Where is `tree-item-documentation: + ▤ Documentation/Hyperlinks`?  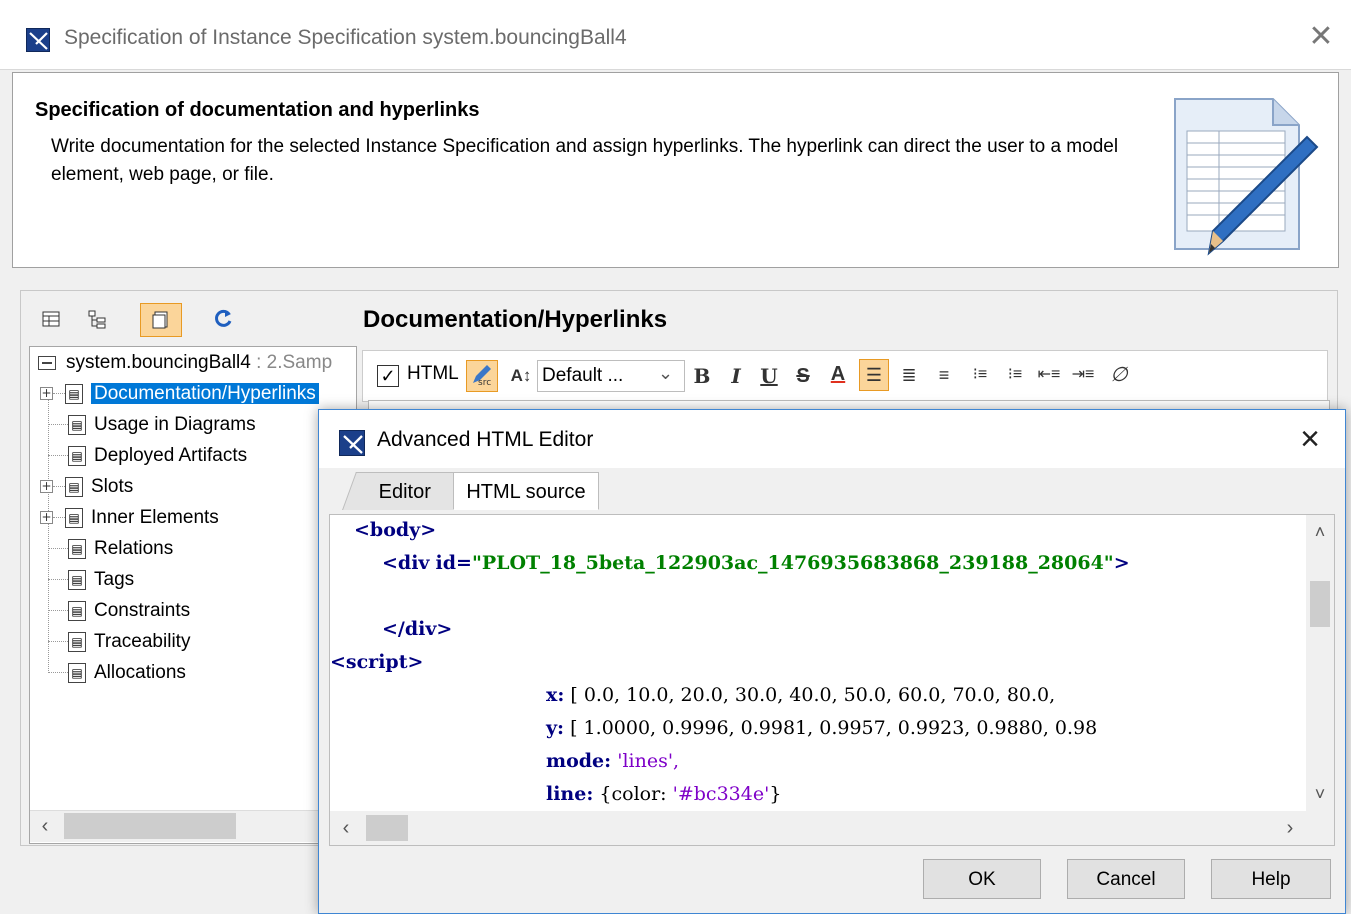 tree-item-documentation: + ▤ Documentation/Hyperlinks is located at coordinates (179, 393).